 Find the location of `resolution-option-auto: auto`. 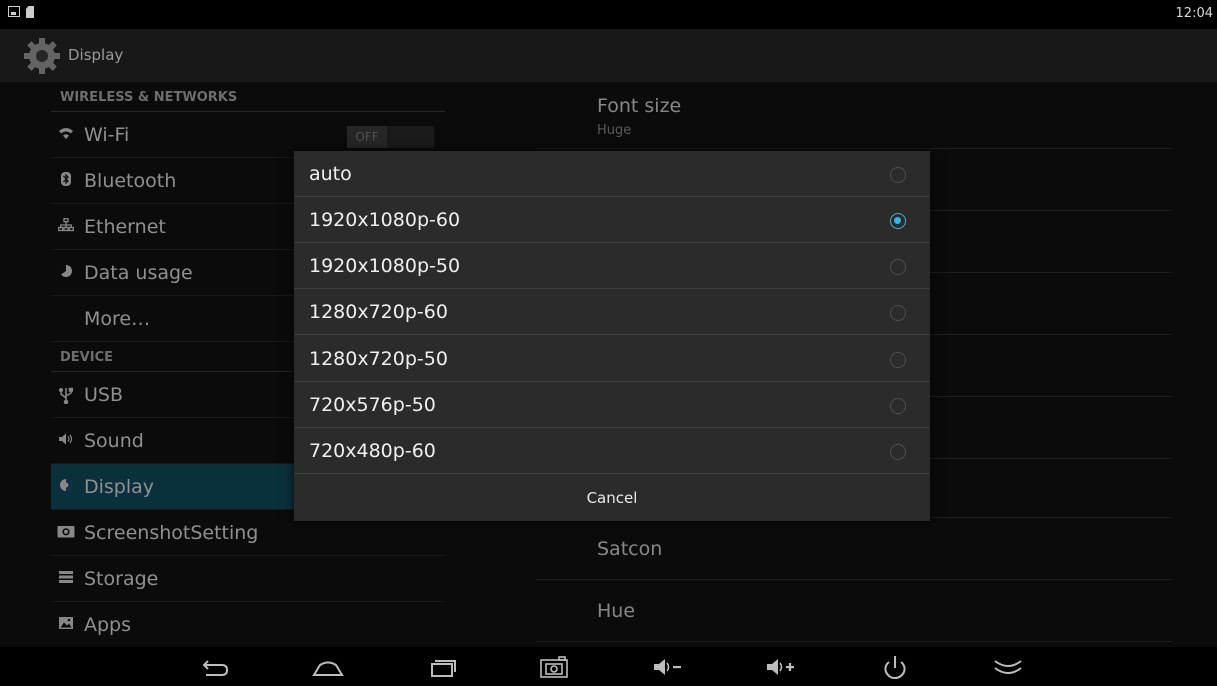

resolution-option-auto: auto is located at coordinates (612, 174).